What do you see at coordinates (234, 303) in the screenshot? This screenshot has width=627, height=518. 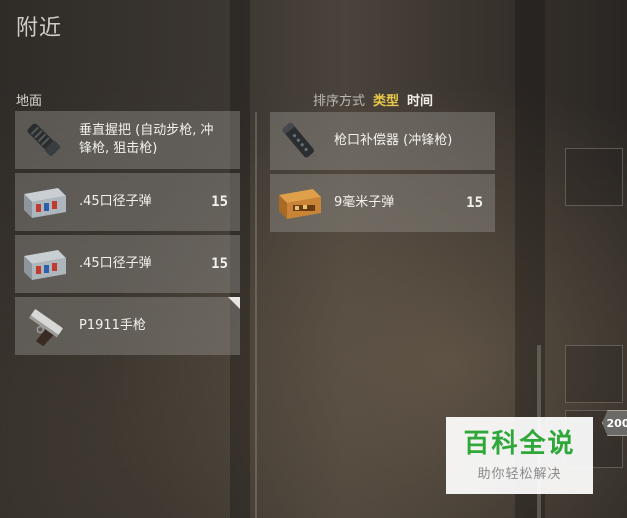 I see `new-item-corner-marker` at bounding box center [234, 303].